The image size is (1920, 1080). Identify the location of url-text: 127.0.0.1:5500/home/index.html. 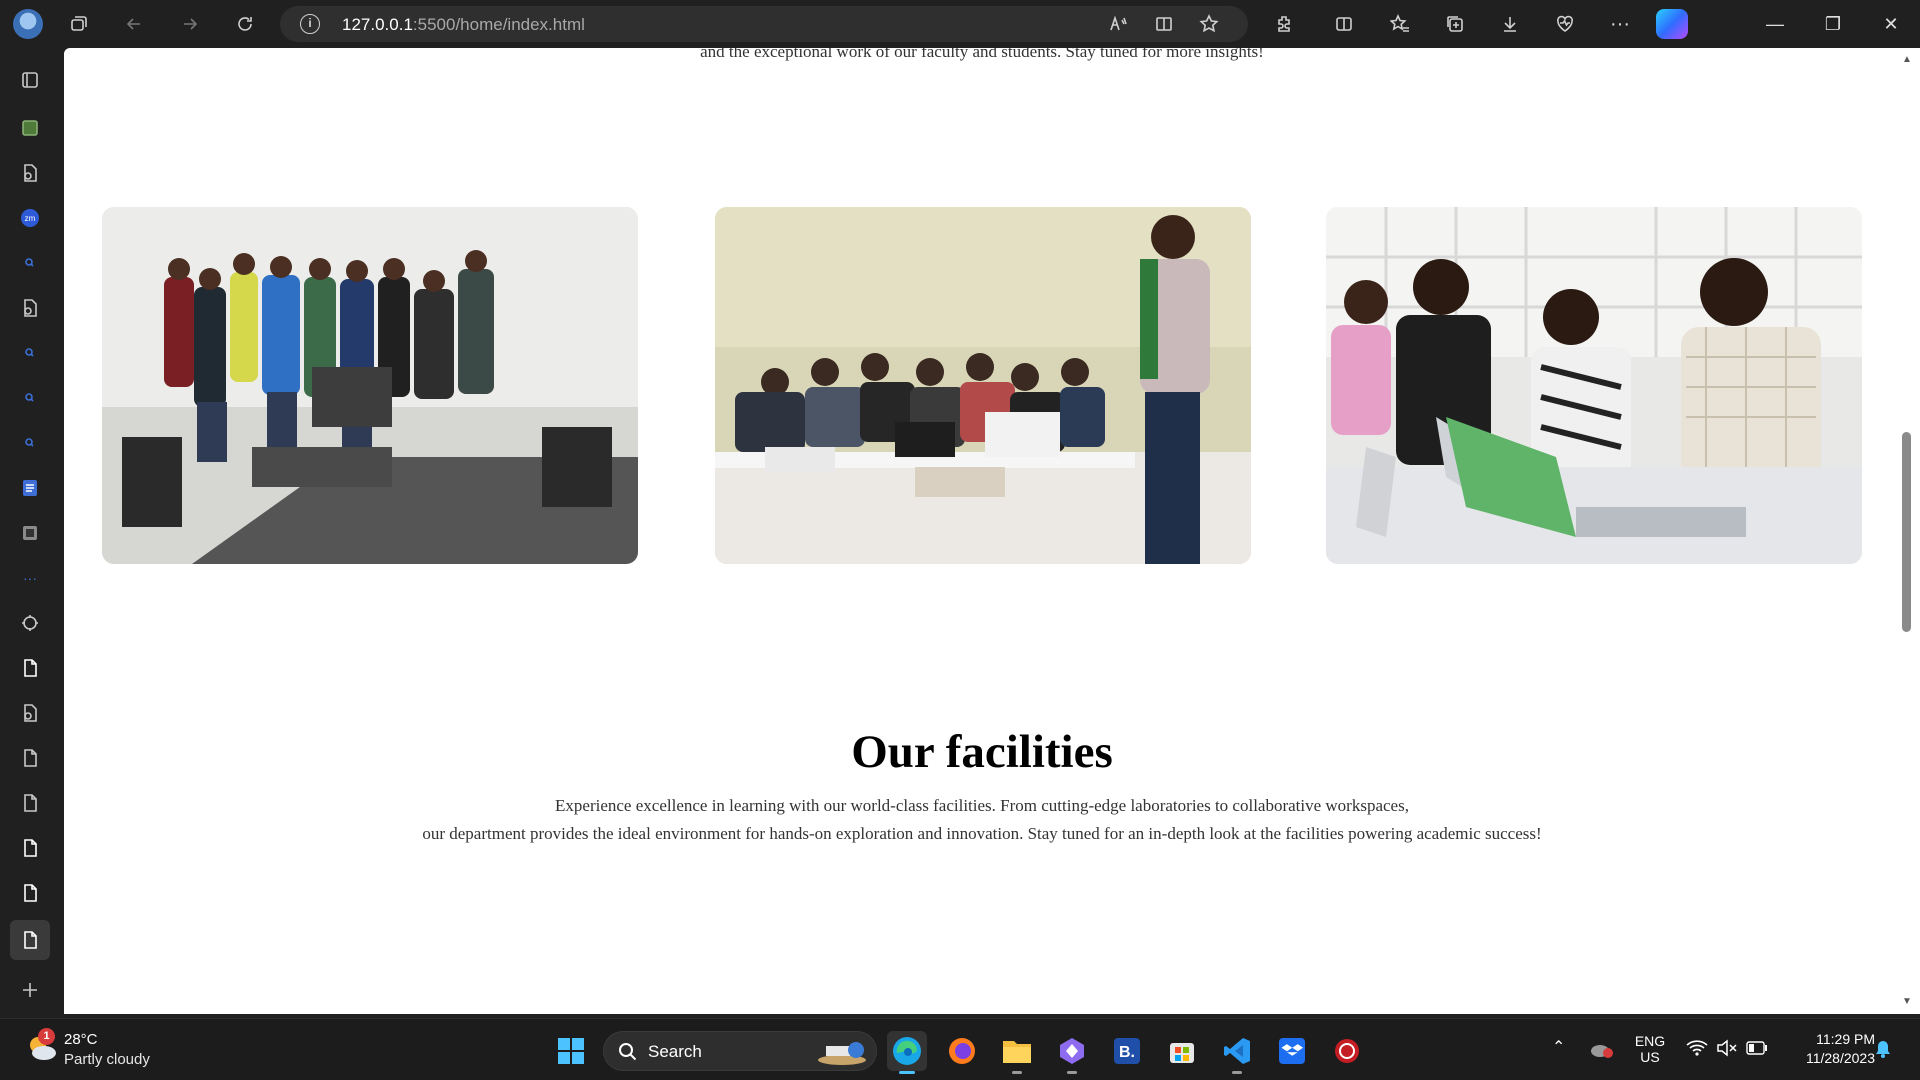
(463, 25).